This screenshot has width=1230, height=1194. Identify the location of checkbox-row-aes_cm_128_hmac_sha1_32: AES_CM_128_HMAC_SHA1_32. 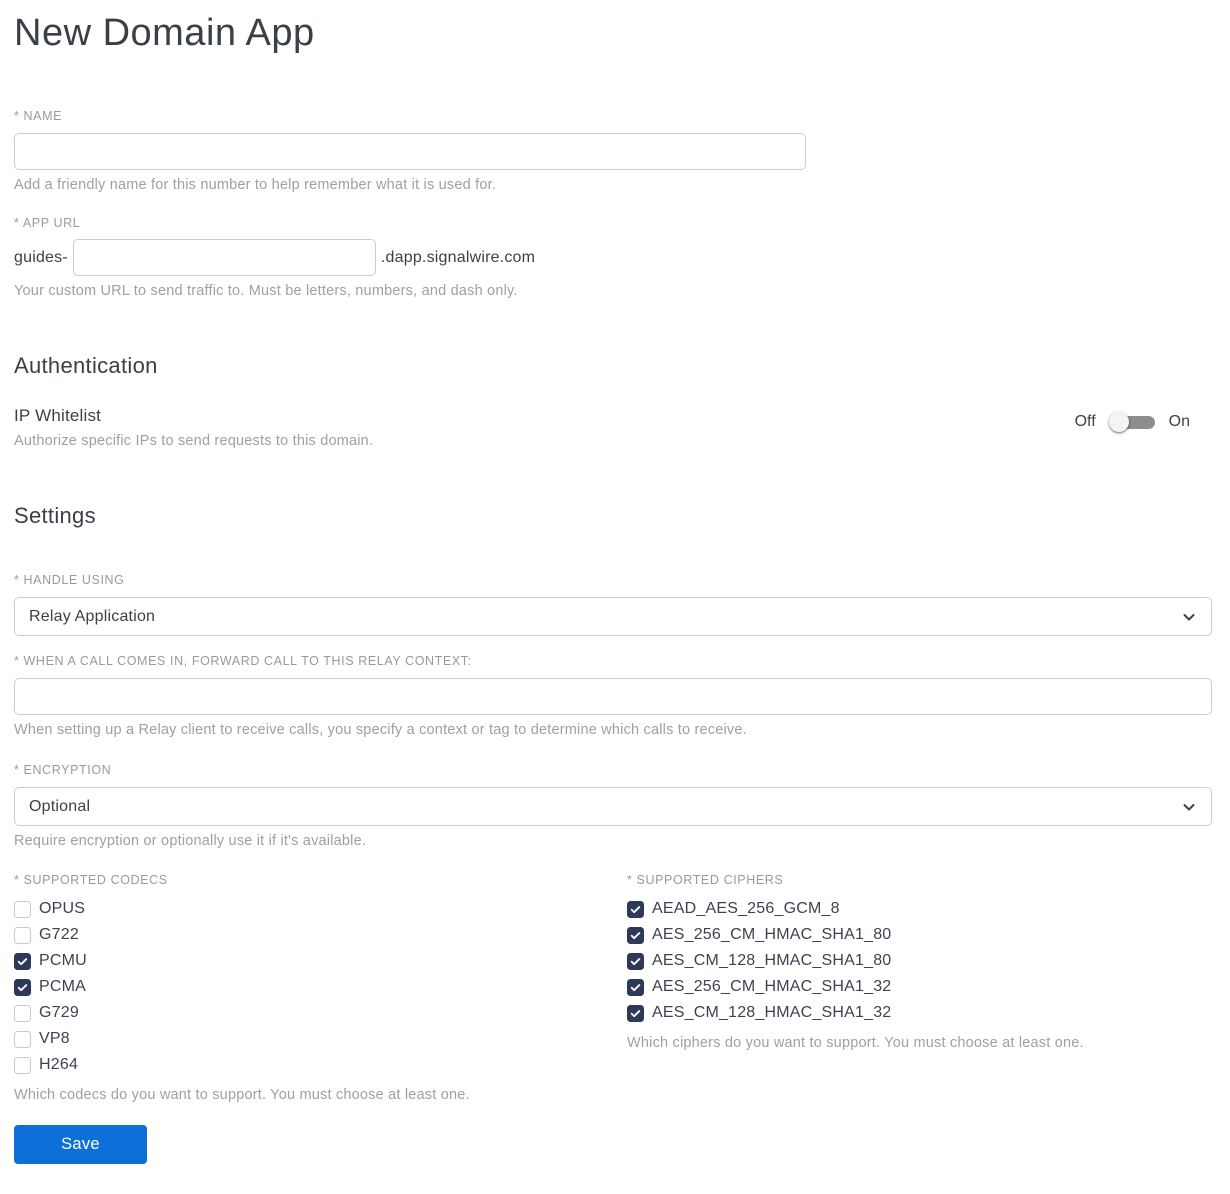
(919, 1013).